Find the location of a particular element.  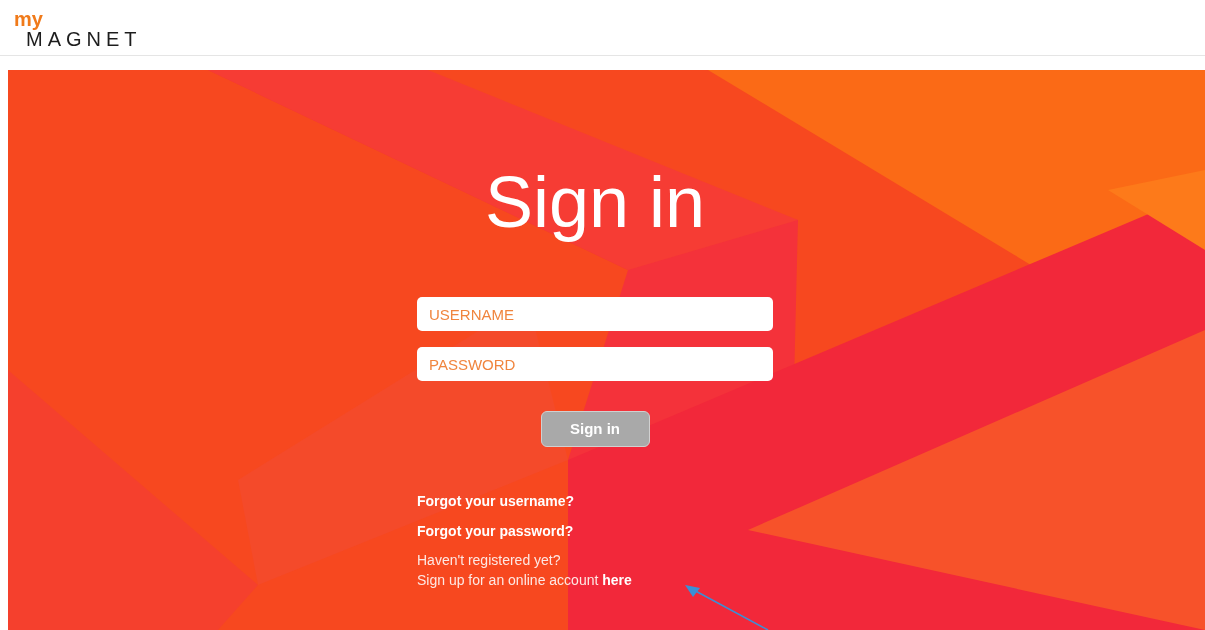

signup-text: Sign up for an online account here is located at coordinates (524, 580).